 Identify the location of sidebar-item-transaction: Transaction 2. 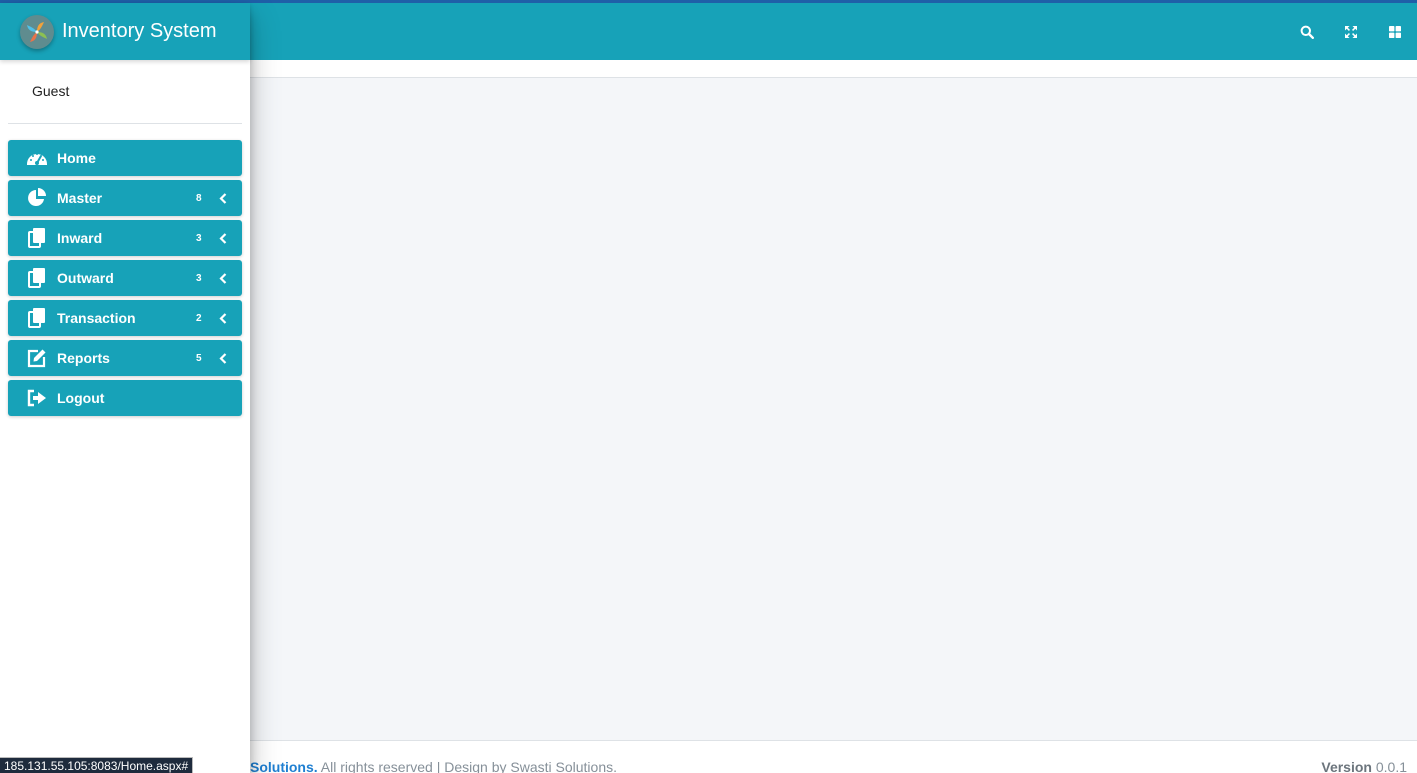
(125, 318).